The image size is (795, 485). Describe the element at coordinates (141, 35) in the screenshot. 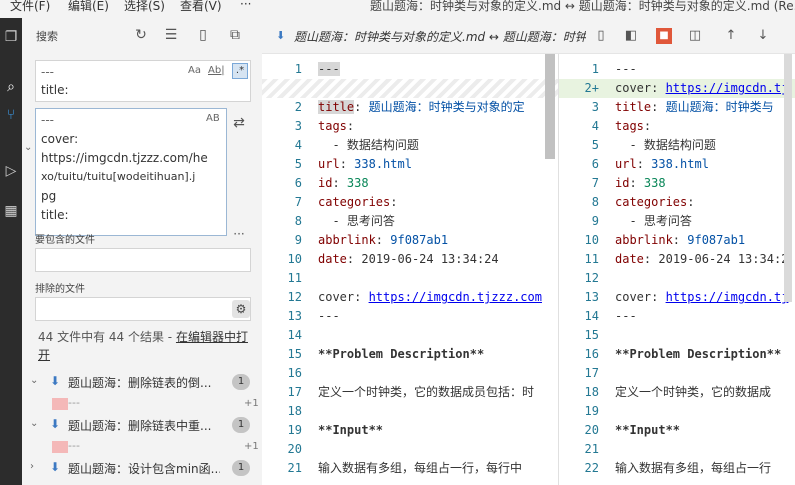

I see `refresh-icon: ↻` at that location.